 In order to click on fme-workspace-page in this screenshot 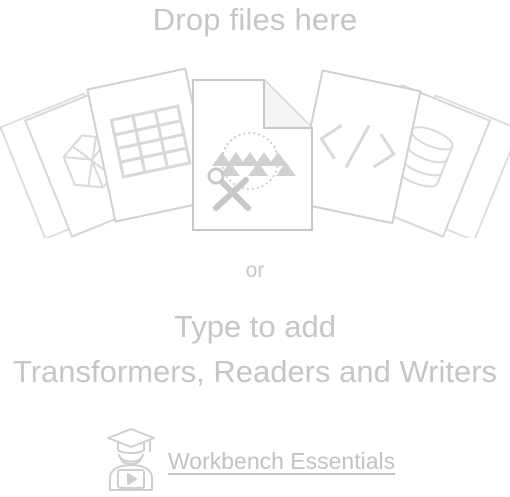, I will do `click(252, 155)`.